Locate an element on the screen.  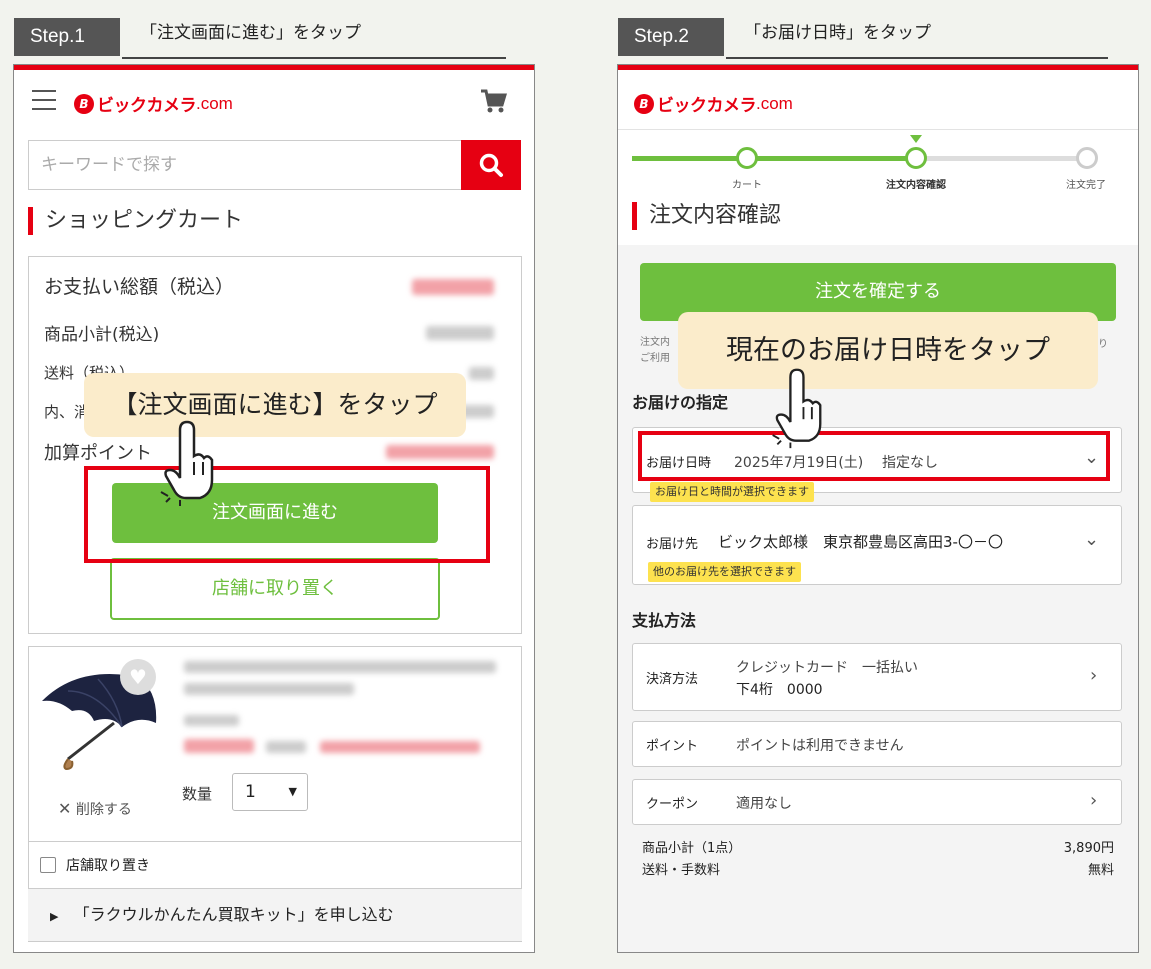
fine-print-line-2: ご利用 is located at coordinates (655, 358).